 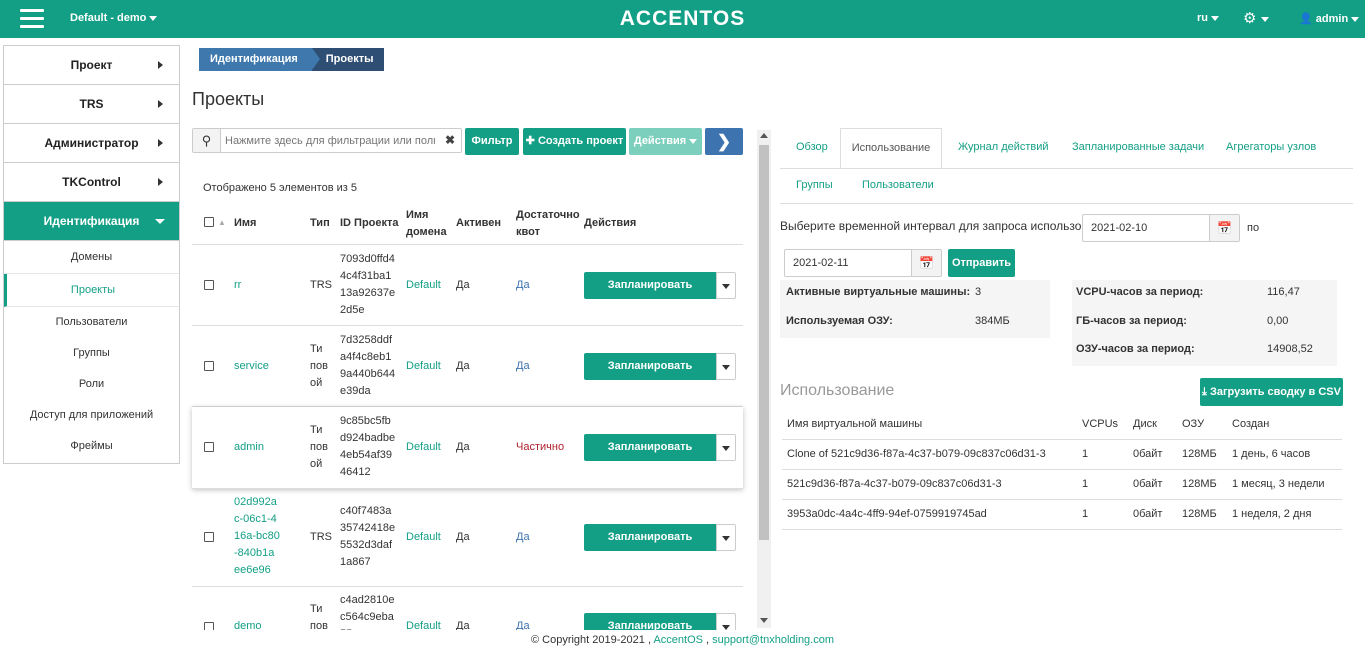 What do you see at coordinates (91, 257) in the screenshot?
I see `sidebar-item-domains: Домены` at bounding box center [91, 257].